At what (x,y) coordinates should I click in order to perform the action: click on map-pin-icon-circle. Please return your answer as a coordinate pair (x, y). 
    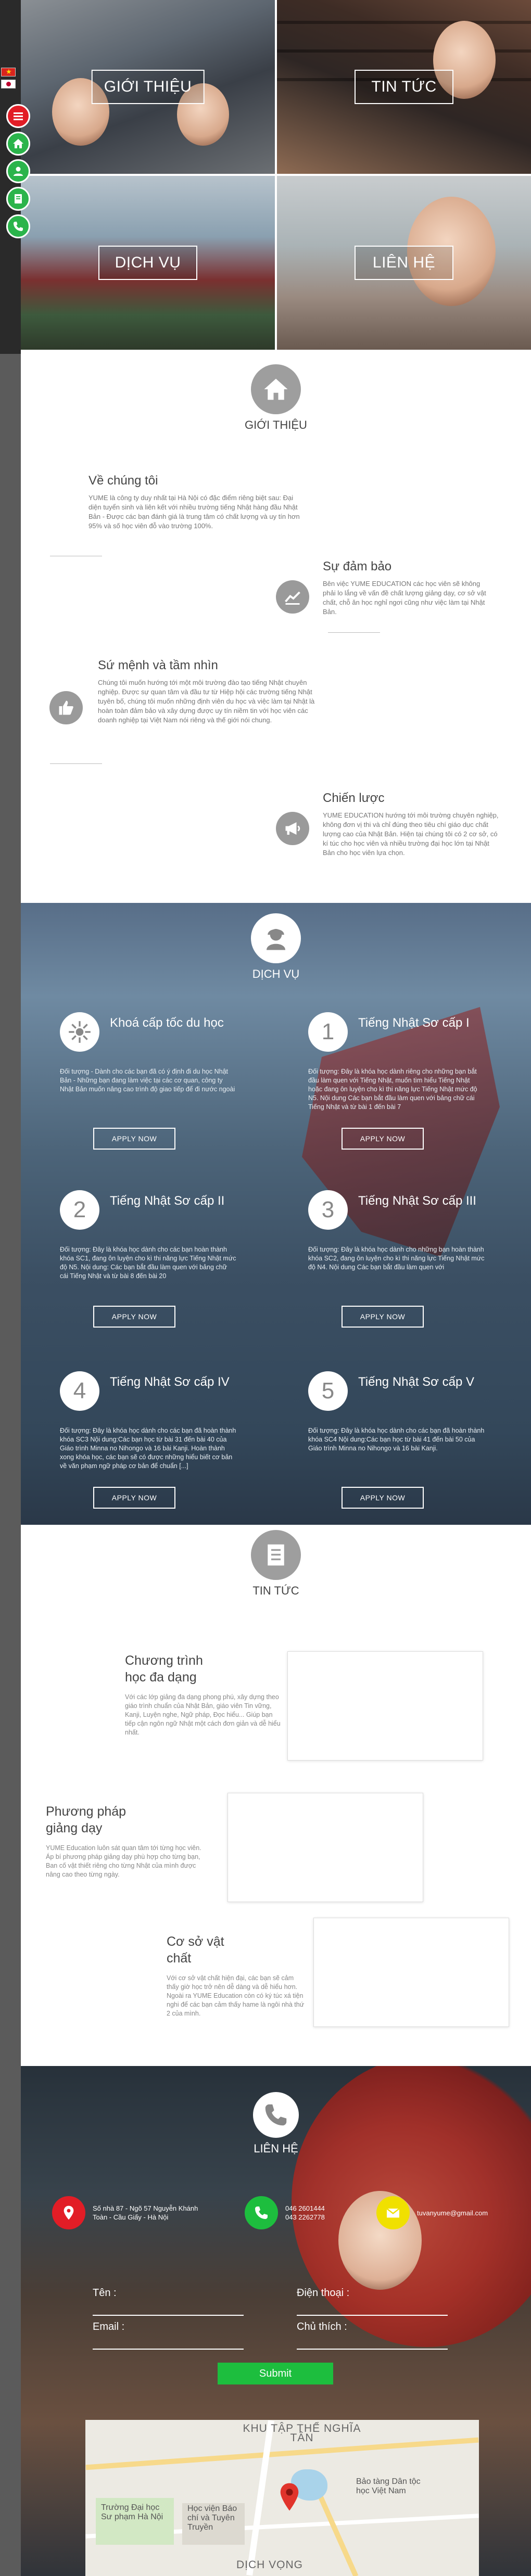
    Looking at the image, I should click on (68, 2212).